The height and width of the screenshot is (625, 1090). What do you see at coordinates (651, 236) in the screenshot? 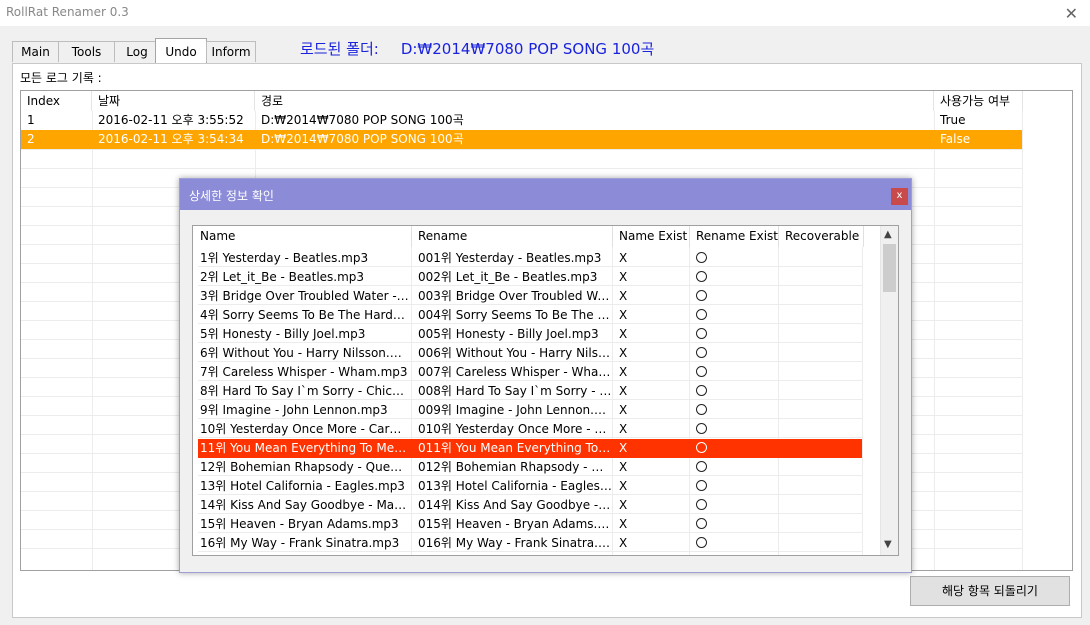
I see `column-header-name-exist: Name Exist` at bounding box center [651, 236].